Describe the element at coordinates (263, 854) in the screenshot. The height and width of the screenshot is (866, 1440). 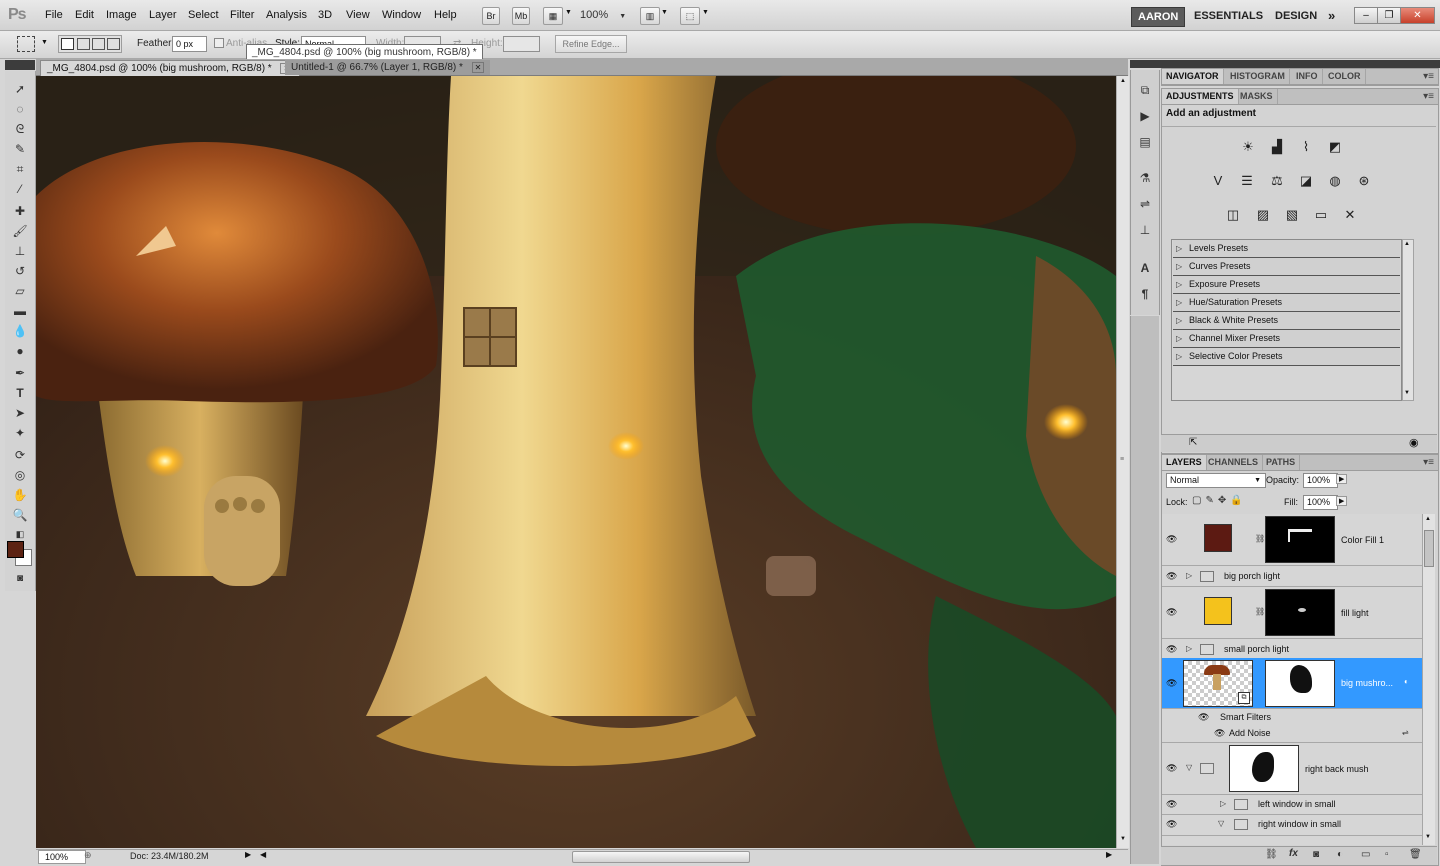
I see `scroll-left-icon: ◀` at that location.